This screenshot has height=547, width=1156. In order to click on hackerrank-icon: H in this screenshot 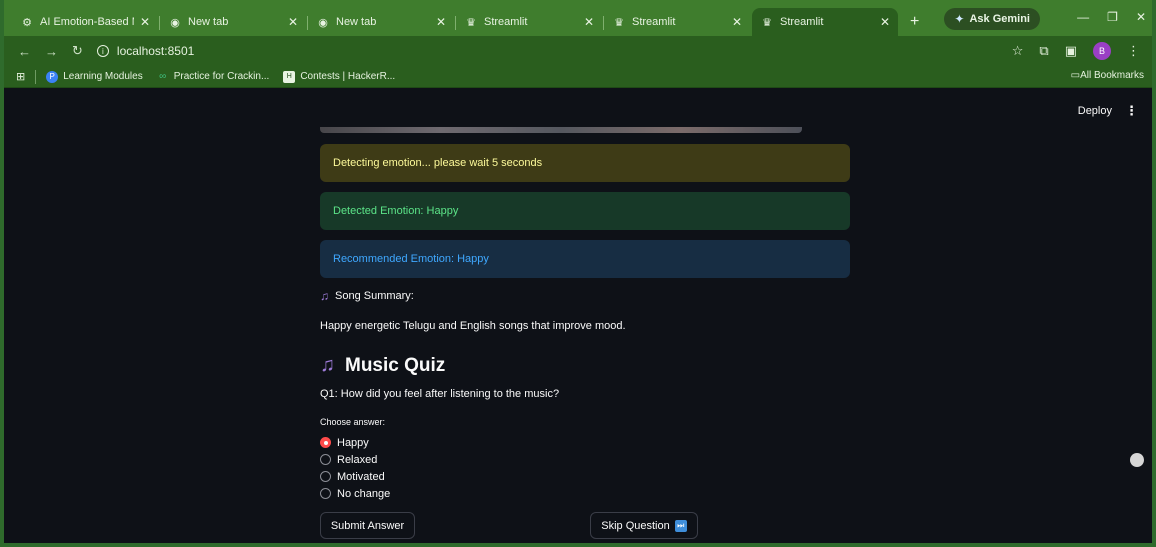, I will do `click(289, 76)`.